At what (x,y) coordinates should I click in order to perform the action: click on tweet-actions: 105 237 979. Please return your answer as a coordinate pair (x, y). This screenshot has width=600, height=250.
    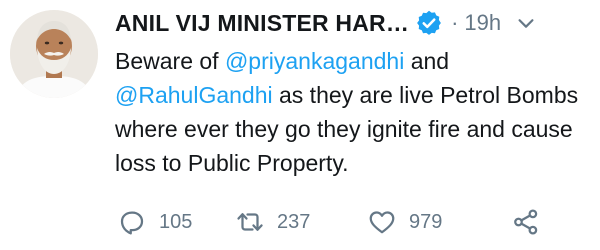
    Looking at the image, I should click on (329, 222).